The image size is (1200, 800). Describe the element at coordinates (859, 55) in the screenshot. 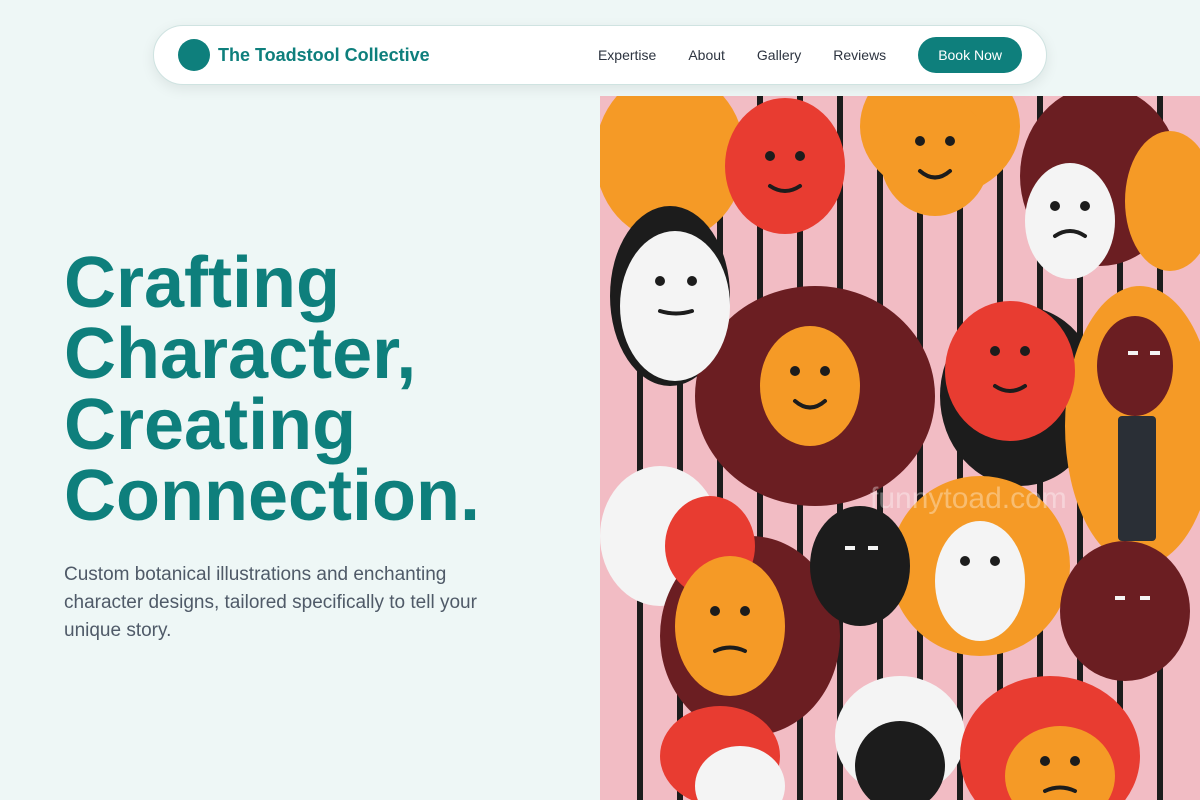

I see `nav-link-reviews: Reviews` at that location.